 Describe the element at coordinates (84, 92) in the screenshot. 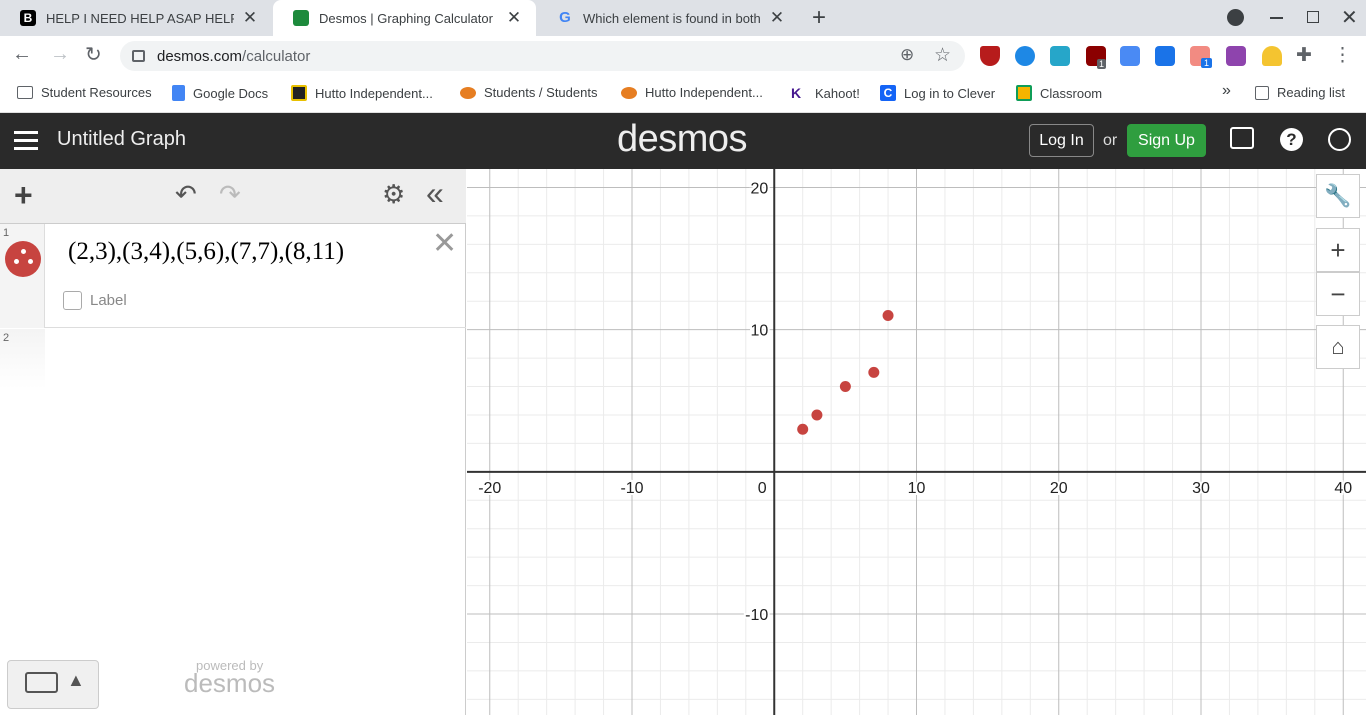

I see `bookmark-student-resources: Student Resources` at that location.